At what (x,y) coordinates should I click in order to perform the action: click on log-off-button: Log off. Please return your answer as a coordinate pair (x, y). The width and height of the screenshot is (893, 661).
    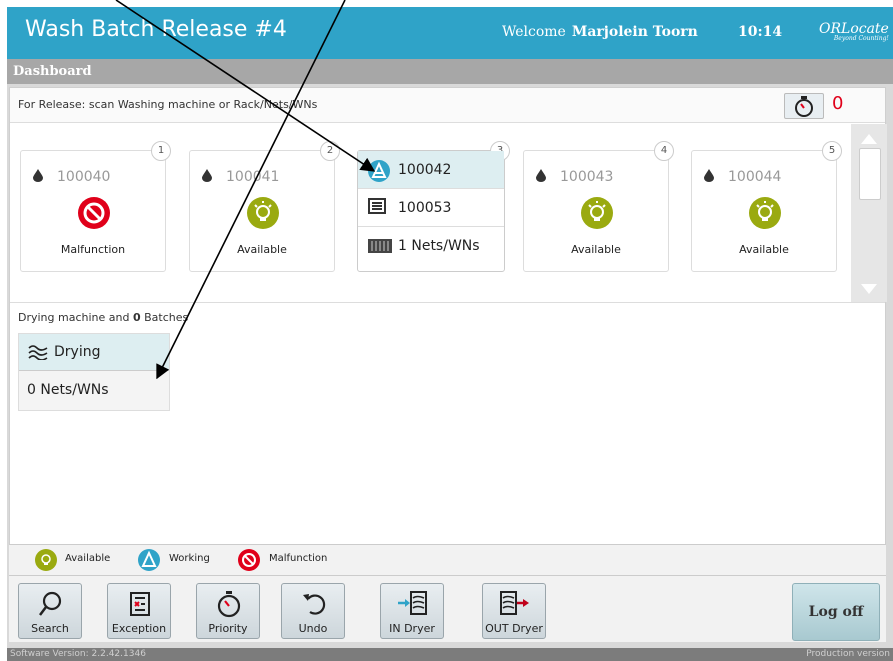
    Looking at the image, I should click on (836, 612).